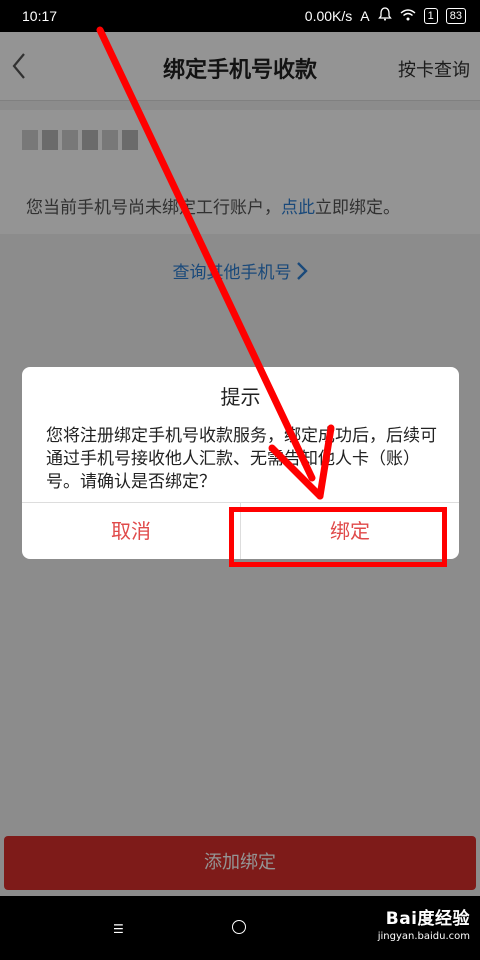 The image size is (480, 960). What do you see at coordinates (118, 929) in the screenshot?
I see `menu-icon: ☰` at bounding box center [118, 929].